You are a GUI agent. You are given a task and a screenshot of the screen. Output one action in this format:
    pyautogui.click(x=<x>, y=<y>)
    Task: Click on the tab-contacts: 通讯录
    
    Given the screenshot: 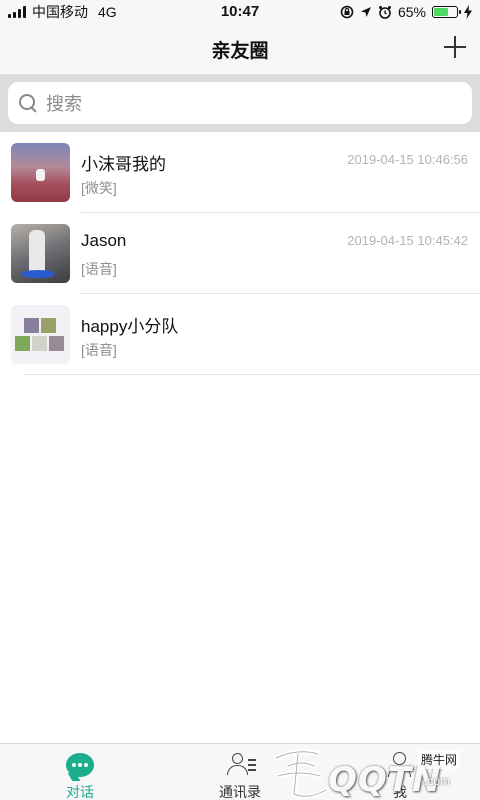 What is the action you would take?
    pyautogui.click(x=240, y=772)
    